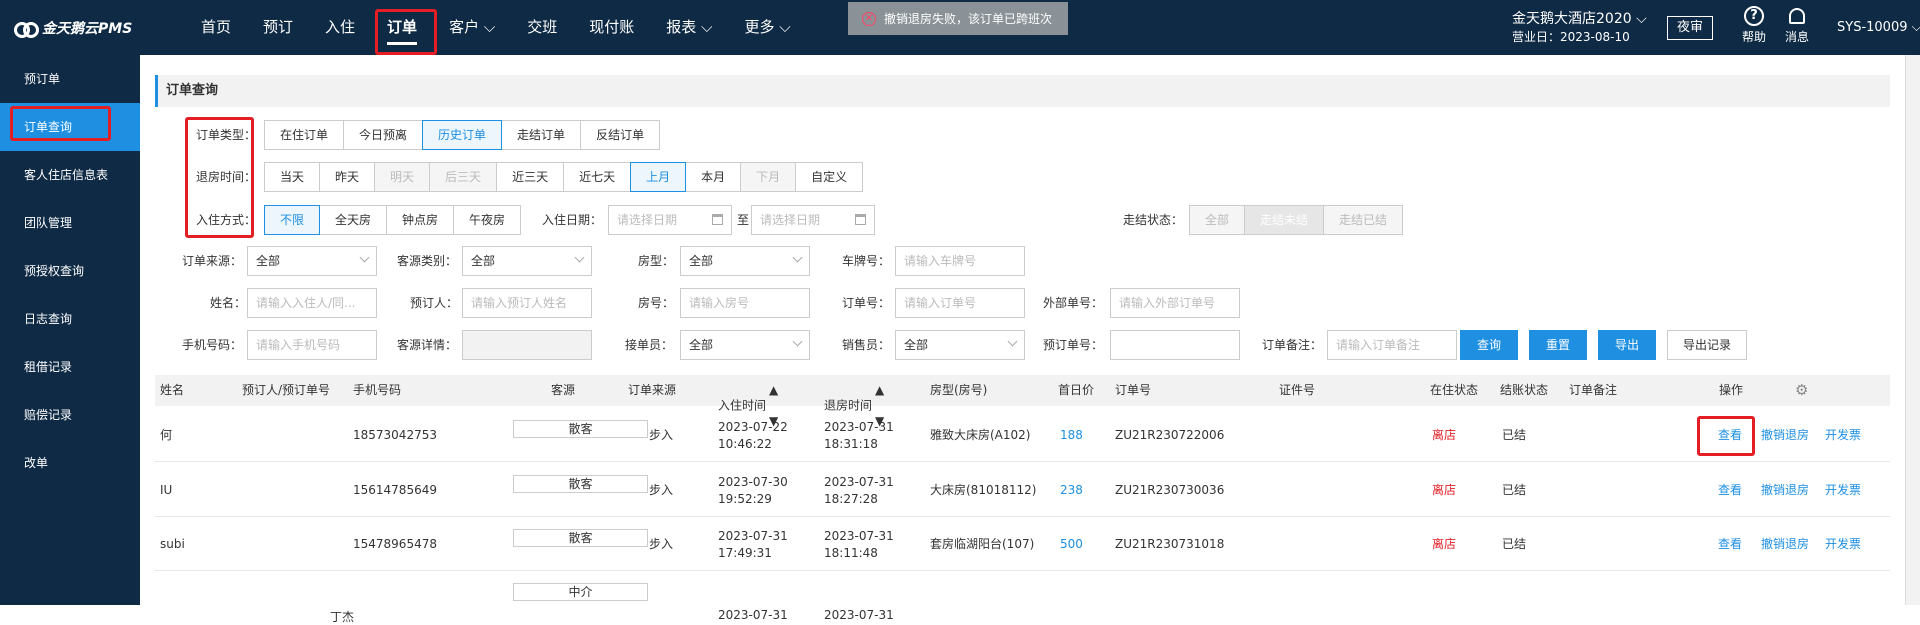  I want to click on checkin-mode-group: 不限 全天房 钟点房 午夜房, so click(393, 220).